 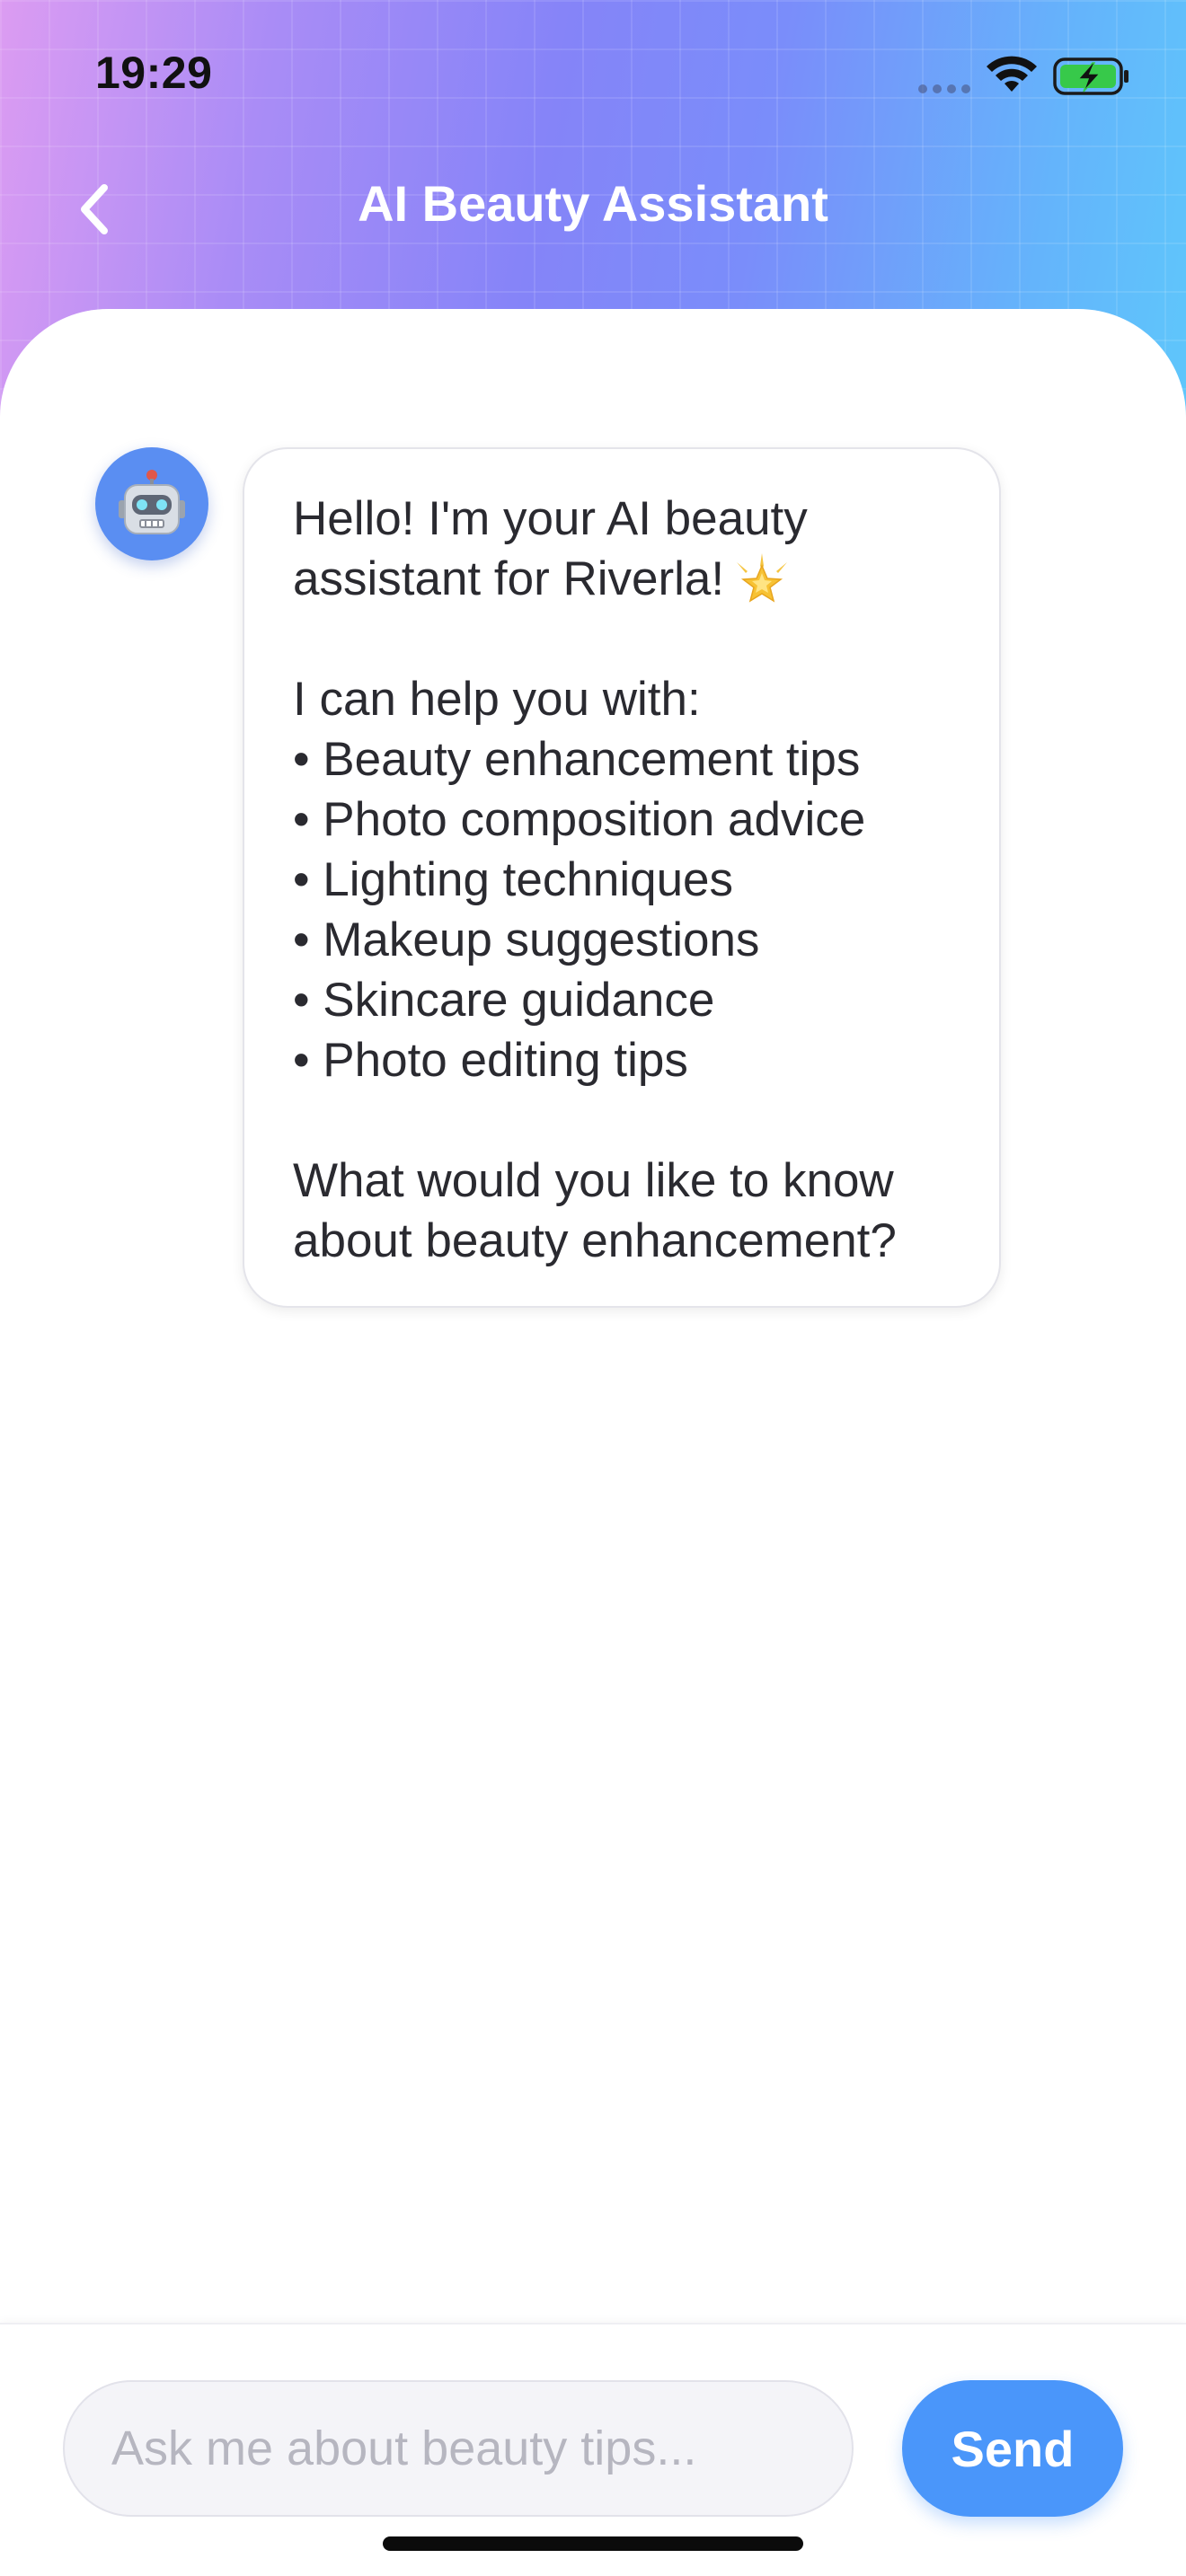 What do you see at coordinates (762, 578) in the screenshot?
I see `glowing-star-icon` at bounding box center [762, 578].